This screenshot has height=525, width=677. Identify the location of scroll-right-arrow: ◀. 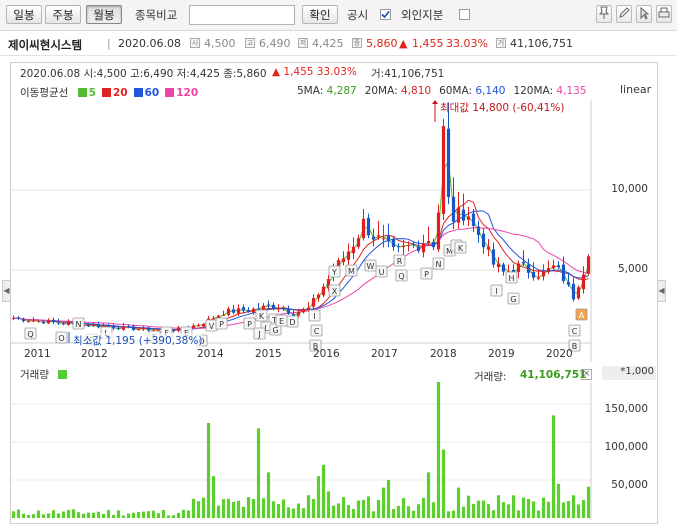
(661, 291).